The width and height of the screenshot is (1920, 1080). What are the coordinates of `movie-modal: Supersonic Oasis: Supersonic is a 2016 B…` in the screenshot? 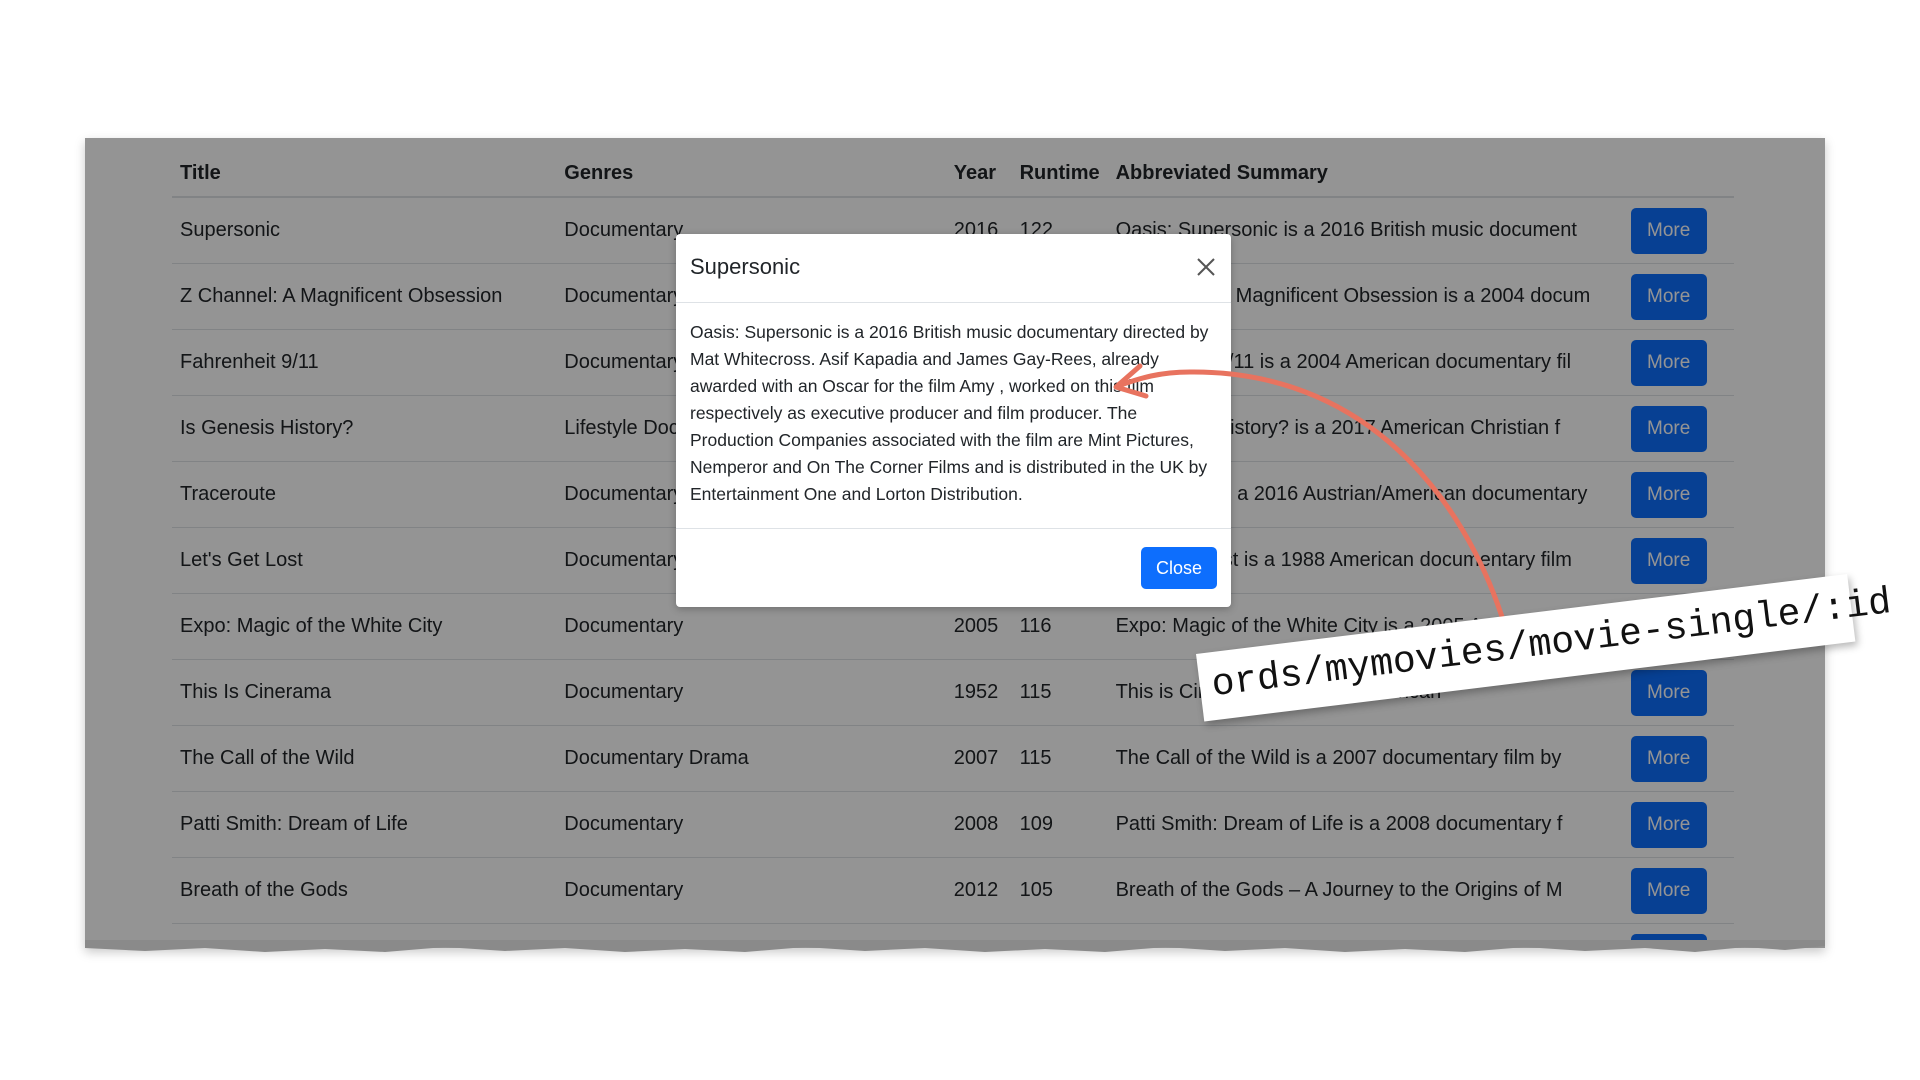 It's located at (953, 420).